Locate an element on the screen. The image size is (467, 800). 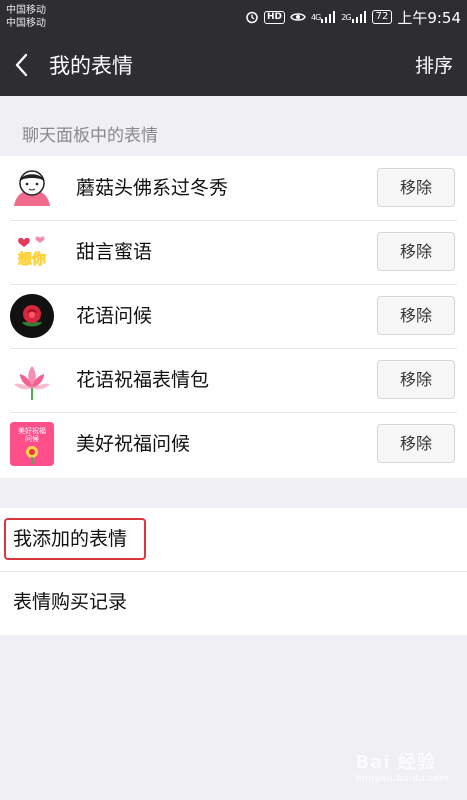
sticker-title: 花语祝福表情包 is located at coordinates (143, 380).